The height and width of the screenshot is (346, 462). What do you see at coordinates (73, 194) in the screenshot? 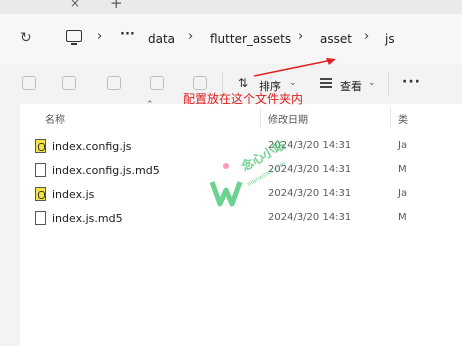
I see `file-name: index.js` at bounding box center [73, 194].